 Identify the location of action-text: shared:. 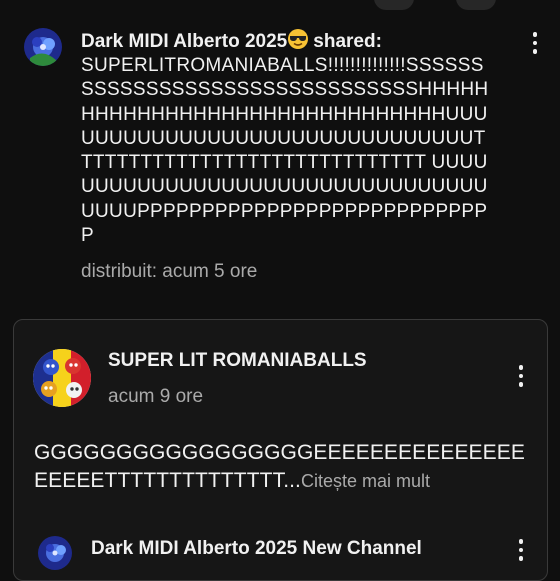
(347, 41).